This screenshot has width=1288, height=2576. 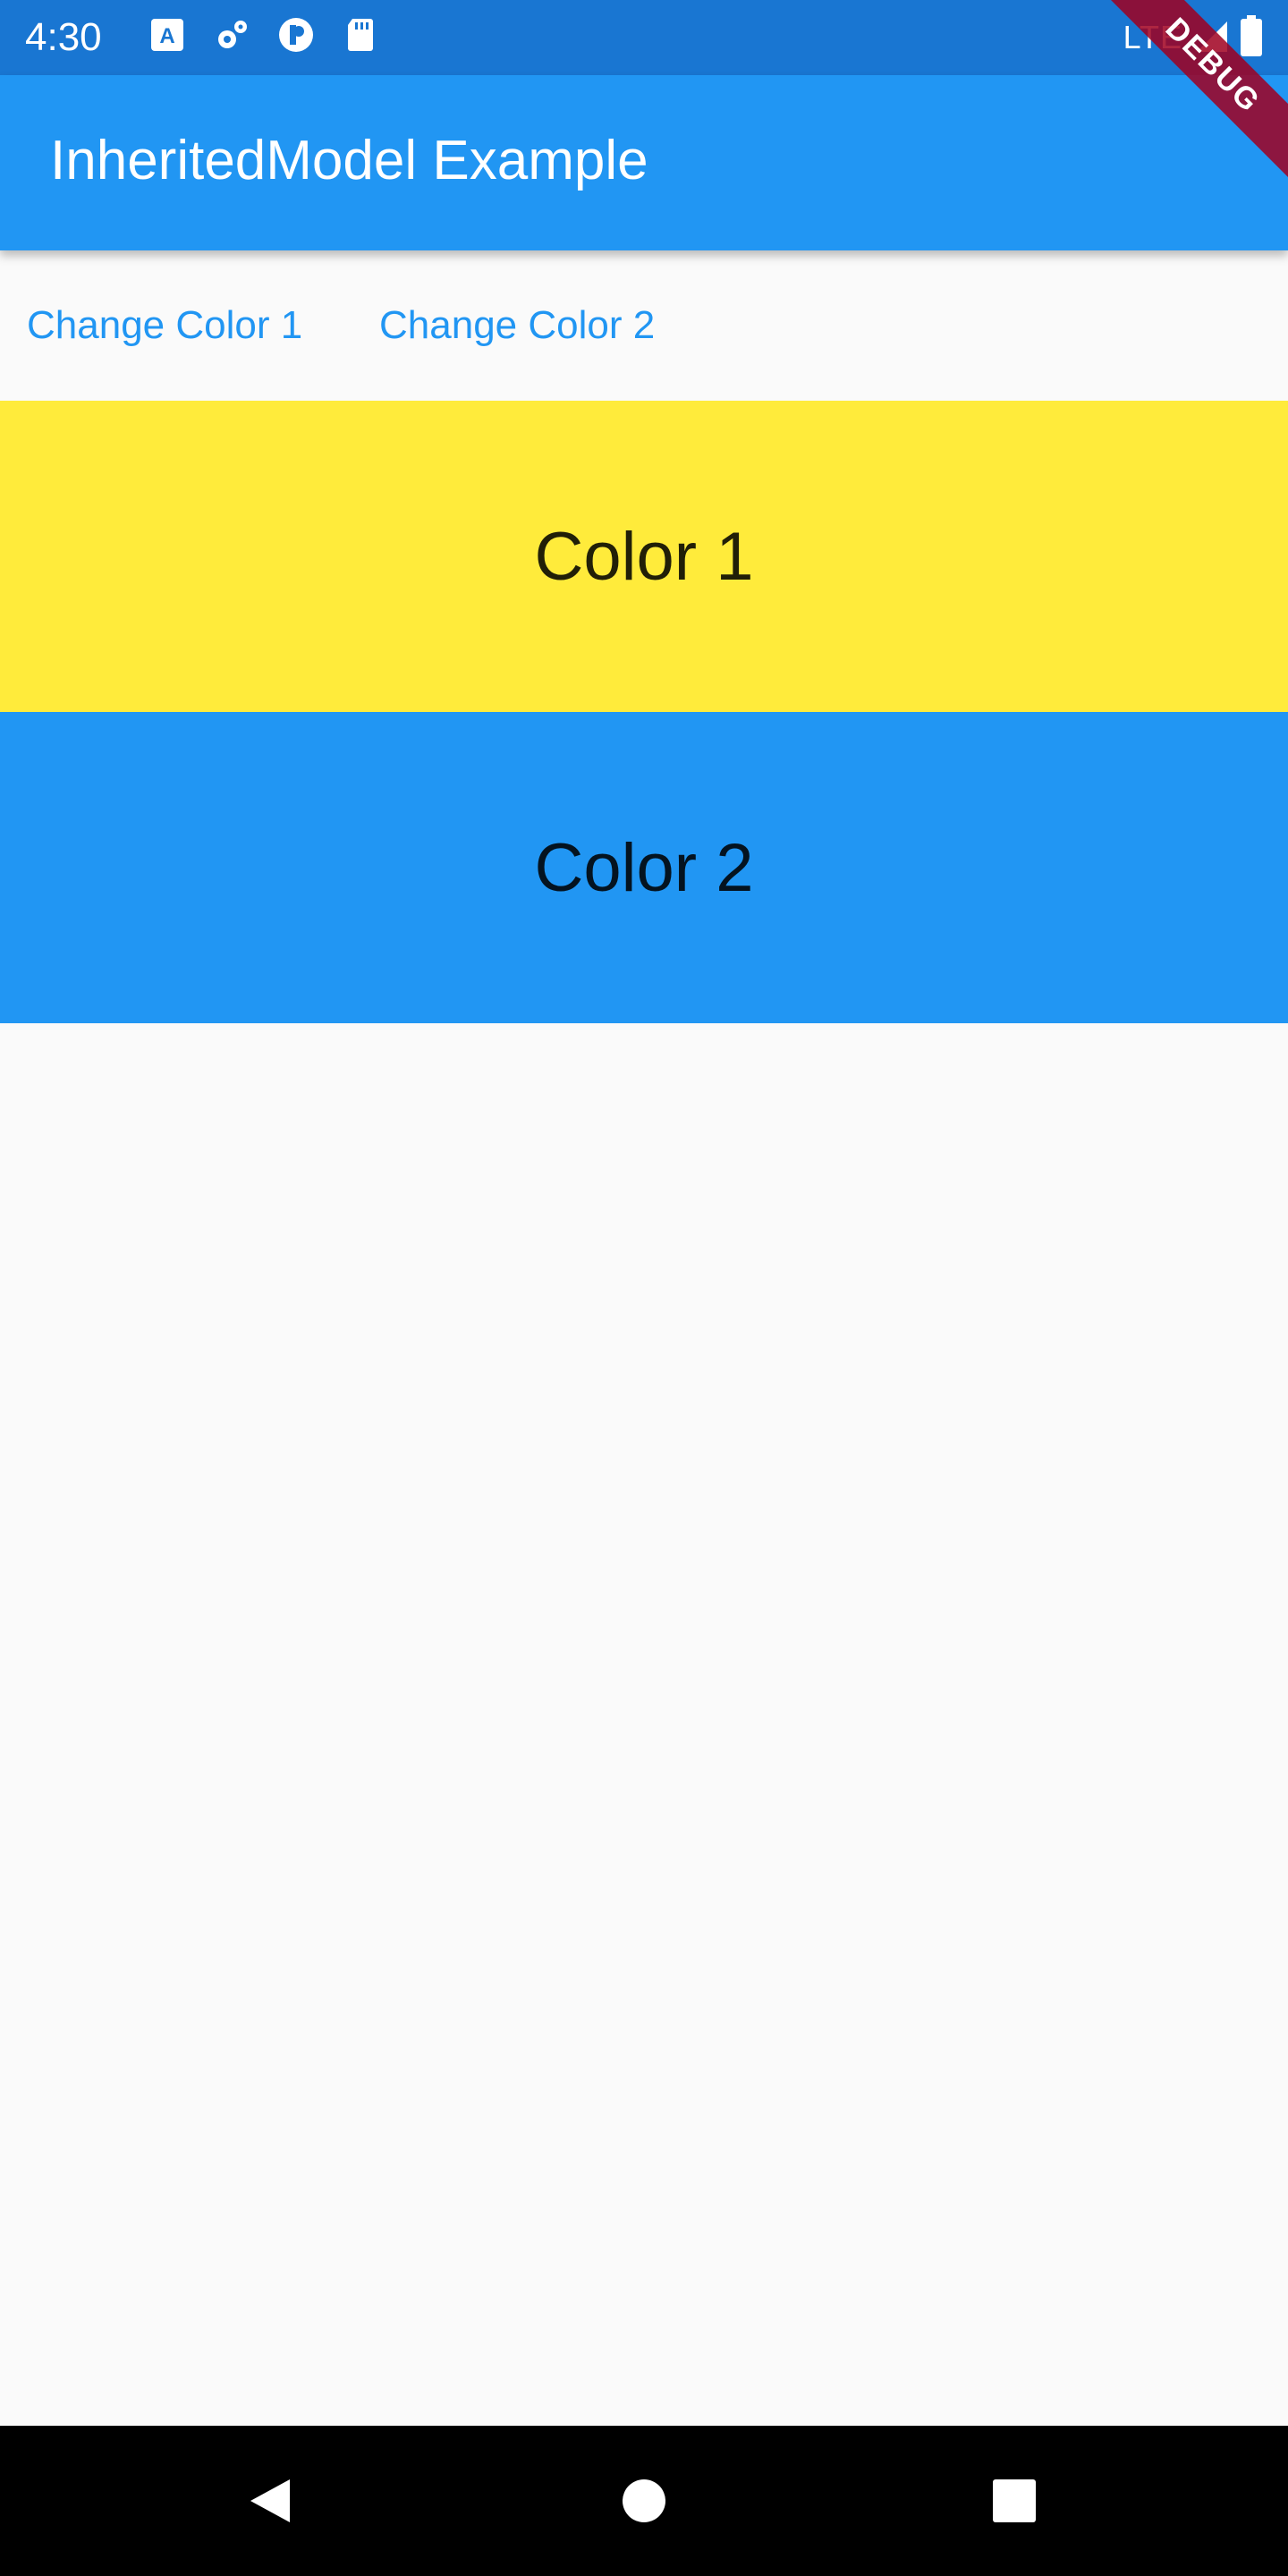 What do you see at coordinates (349, 160) in the screenshot?
I see `page-title: InheritedModel Example` at bounding box center [349, 160].